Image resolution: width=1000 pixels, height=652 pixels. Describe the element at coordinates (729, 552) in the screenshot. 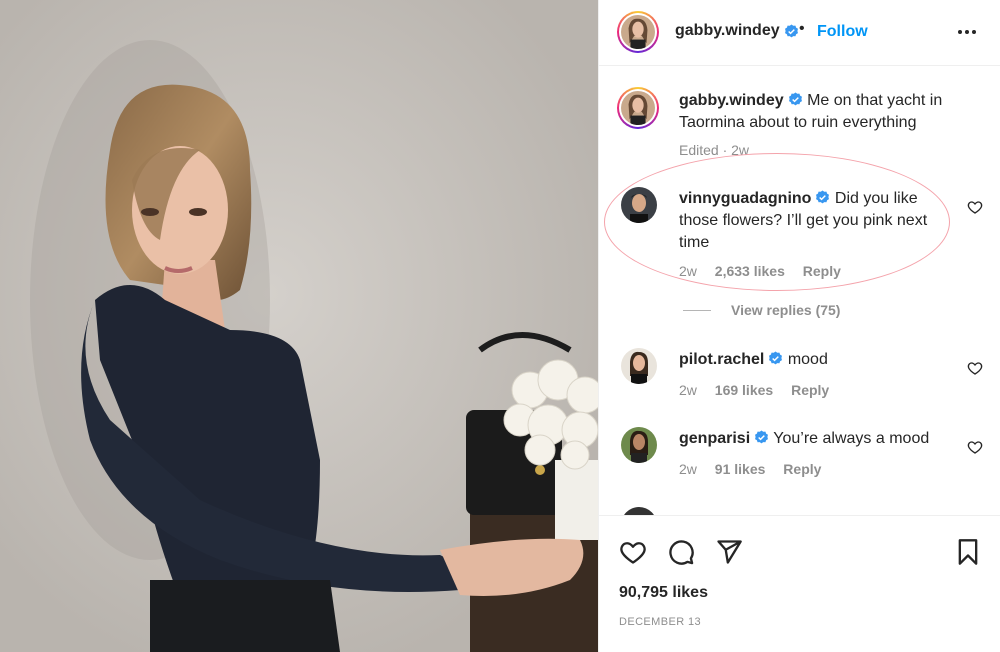

I see `share-icon` at that location.